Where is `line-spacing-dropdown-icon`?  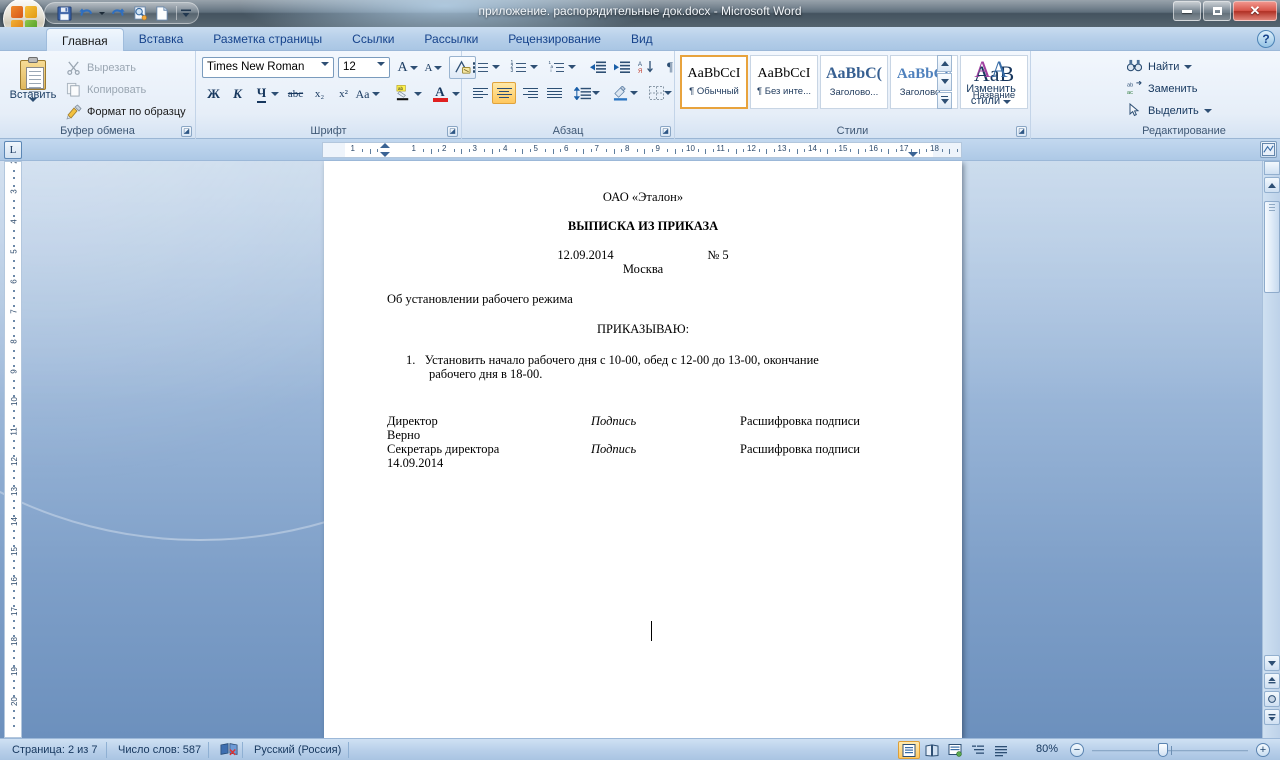
line-spacing-dropdown-icon is located at coordinates (596, 93).